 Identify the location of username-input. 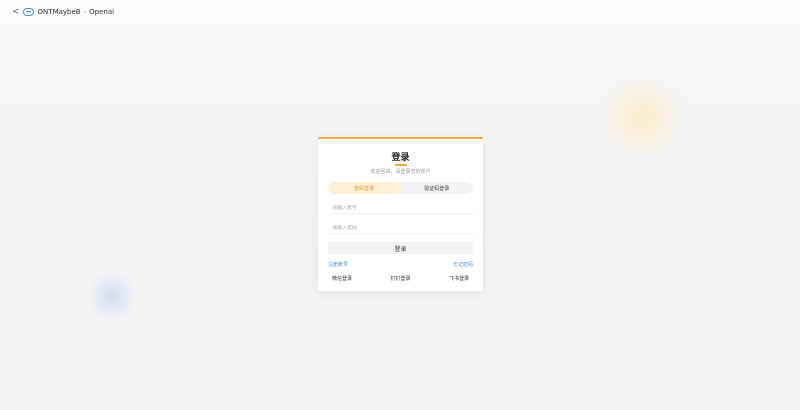
(400, 207).